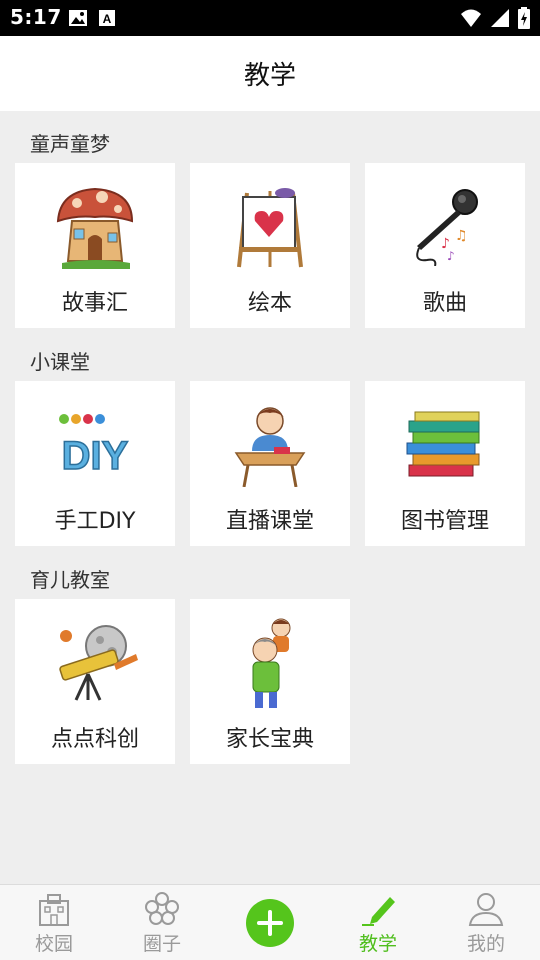 This screenshot has width=540, height=960. Describe the element at coordinates (445, 225) in the screenshot. I see `microphone-icon: ♪ ♫ ♪` at that location.